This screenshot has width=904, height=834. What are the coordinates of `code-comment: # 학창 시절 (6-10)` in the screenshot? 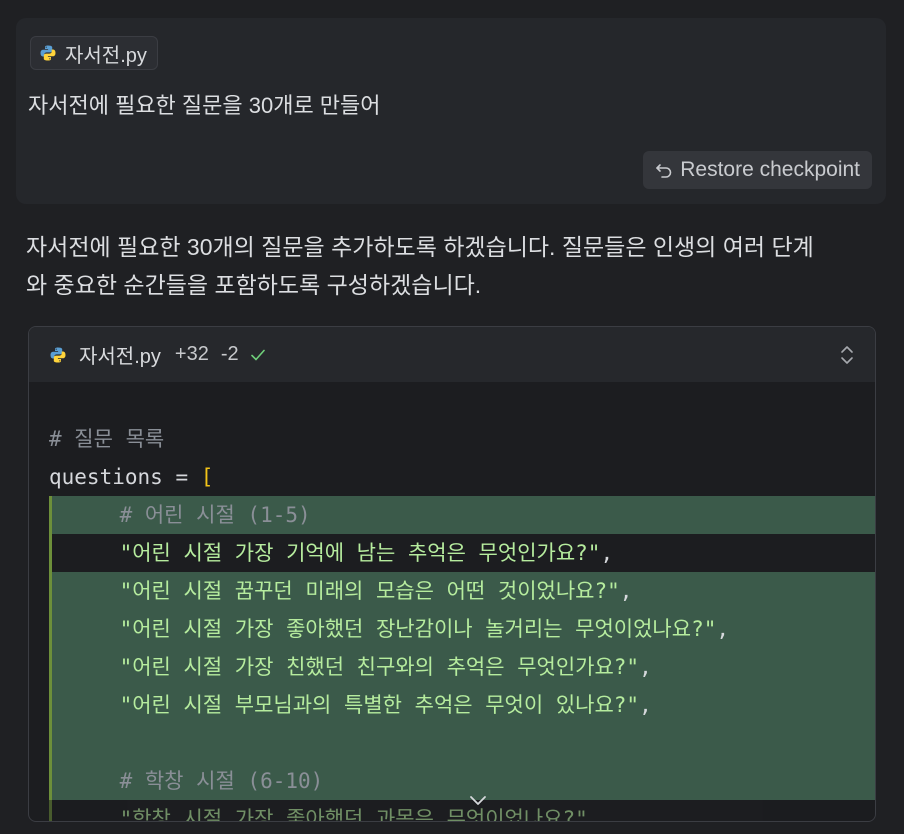 It's located at (196, 781).